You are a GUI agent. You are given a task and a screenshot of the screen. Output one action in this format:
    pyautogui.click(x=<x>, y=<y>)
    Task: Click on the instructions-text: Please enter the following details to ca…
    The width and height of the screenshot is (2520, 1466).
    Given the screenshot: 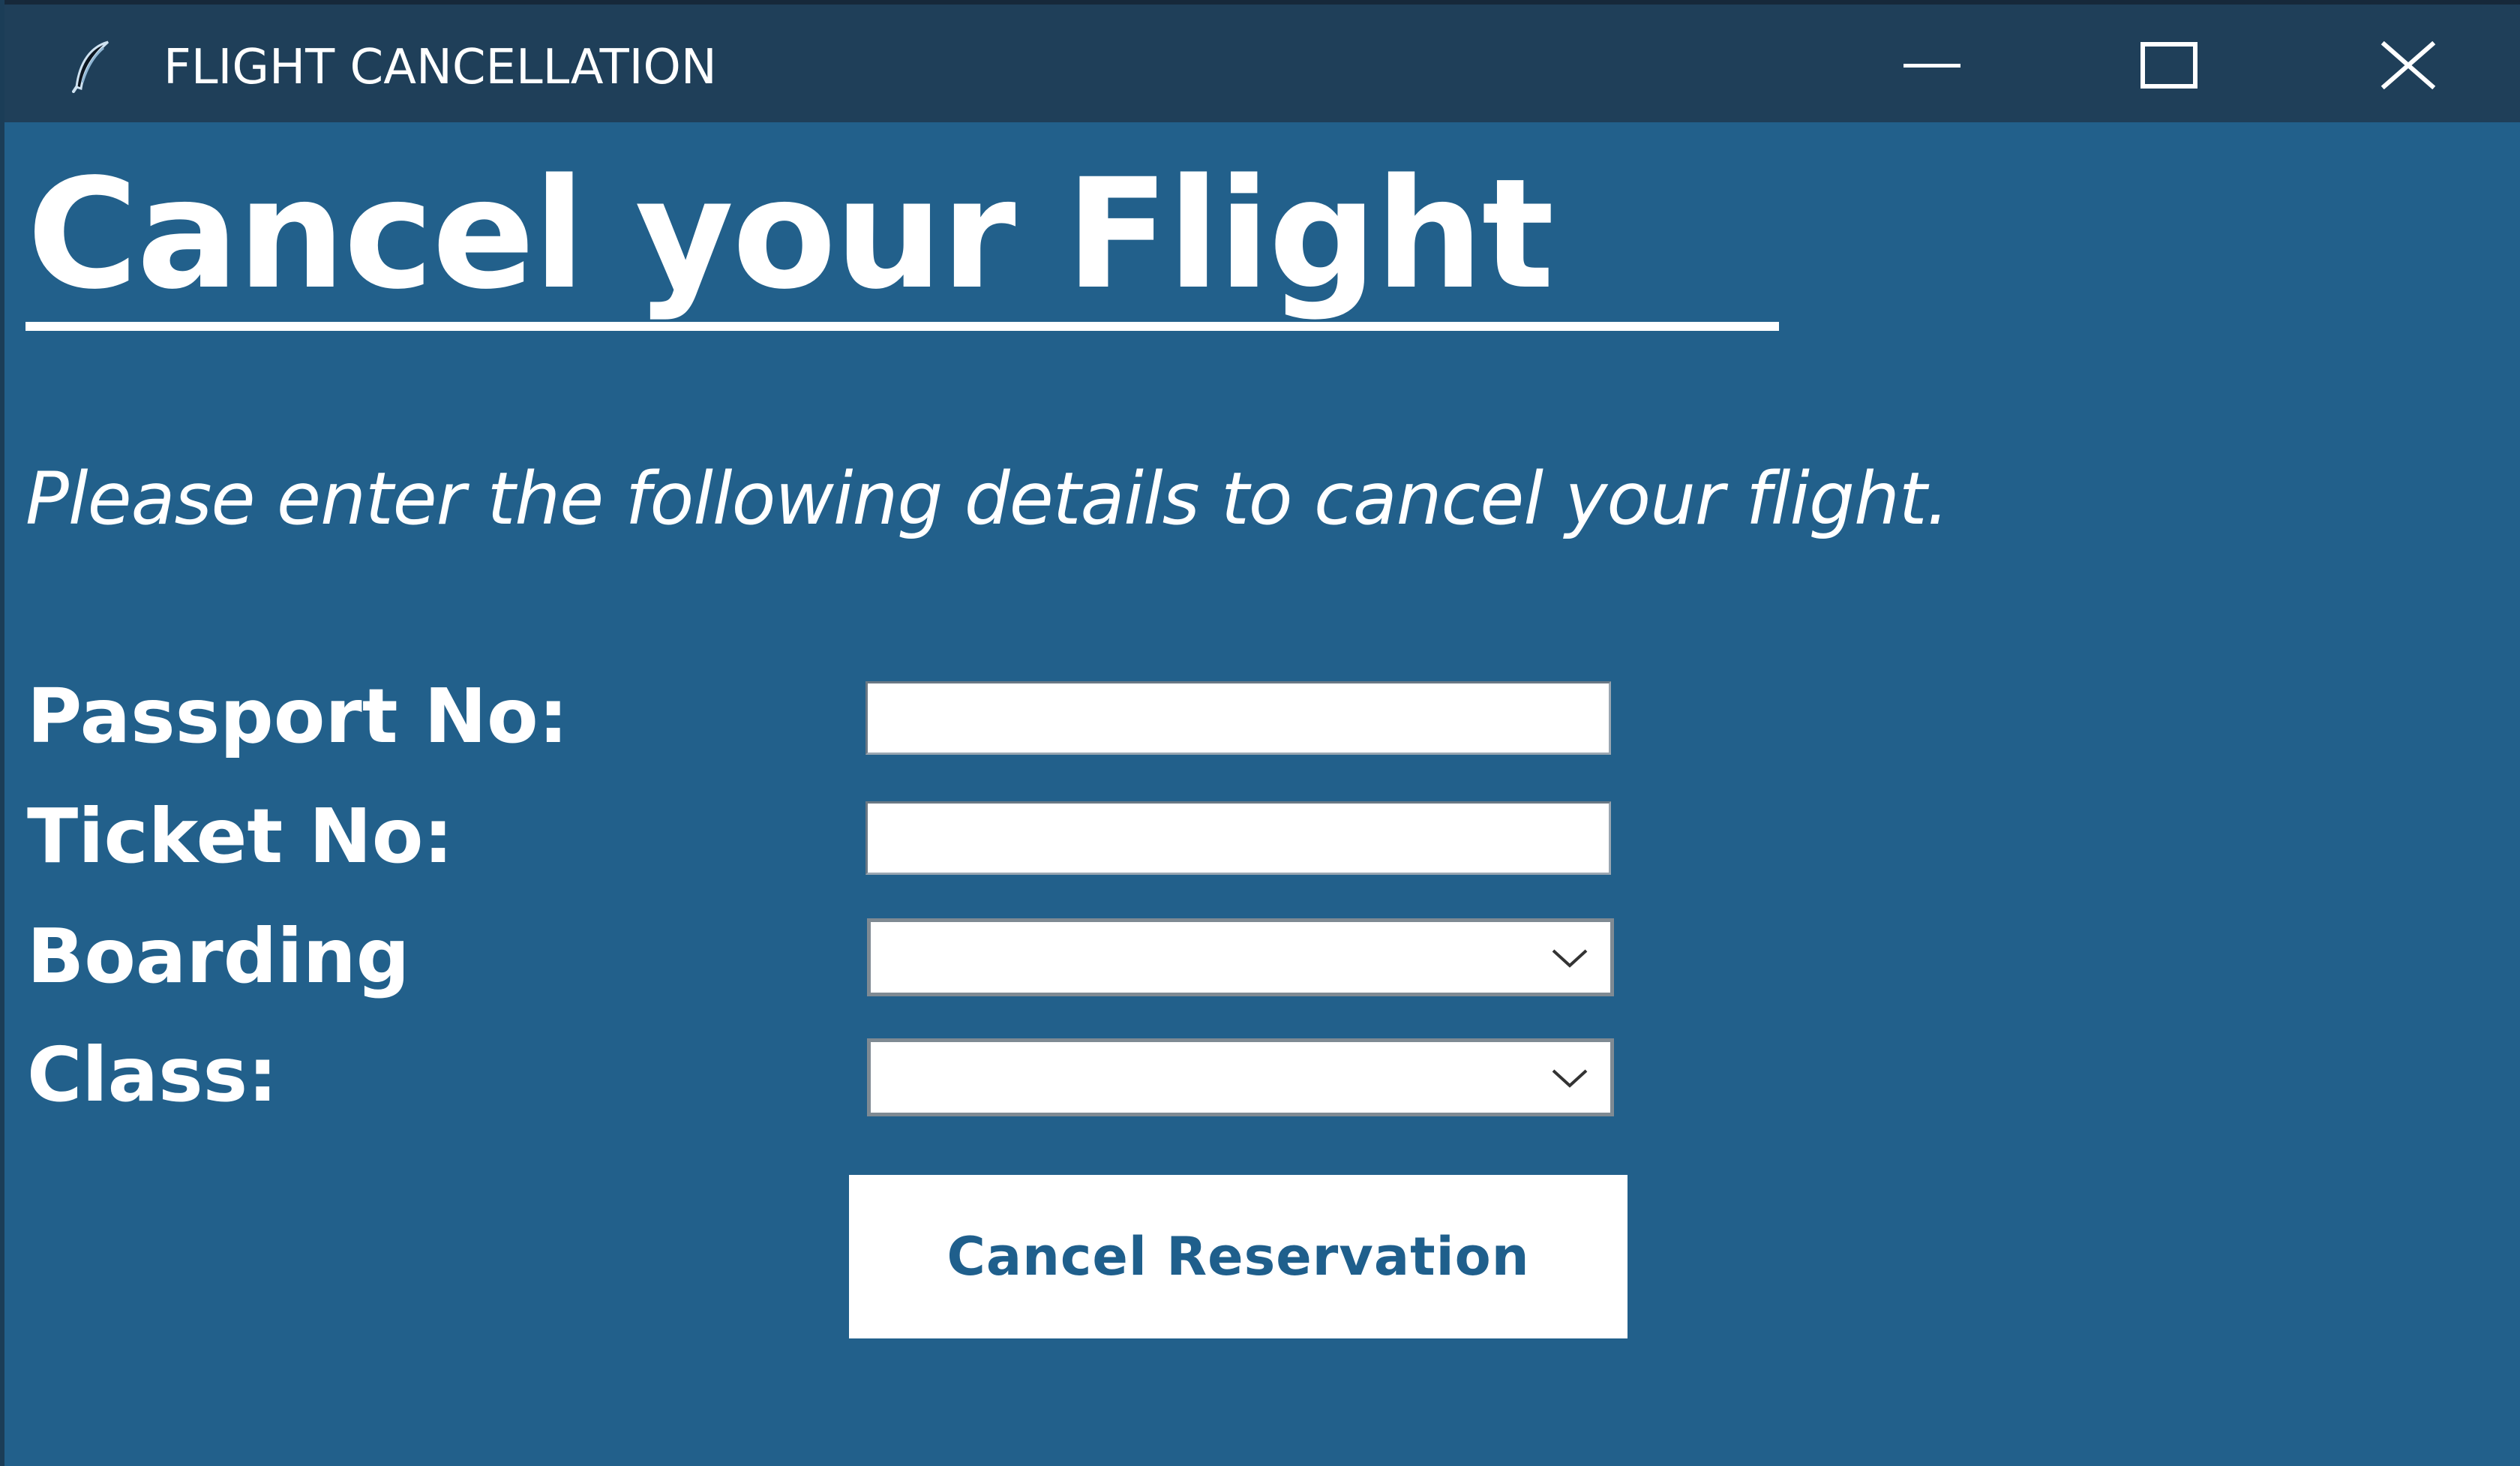 What is the action you would take?
    pyautogui.click(x=987, y=499)
    